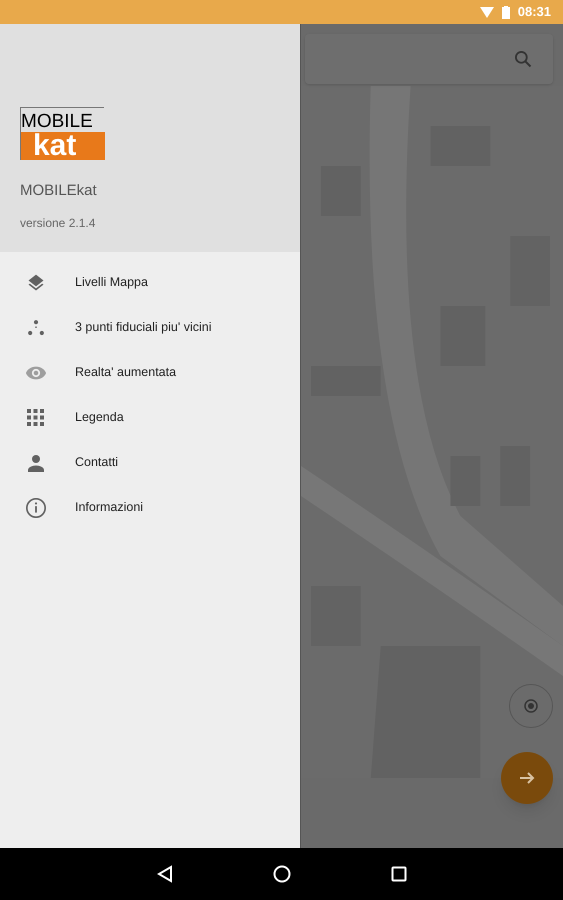 The image size is (563, 900). I want to click on eye-icon, so click(35, 372).